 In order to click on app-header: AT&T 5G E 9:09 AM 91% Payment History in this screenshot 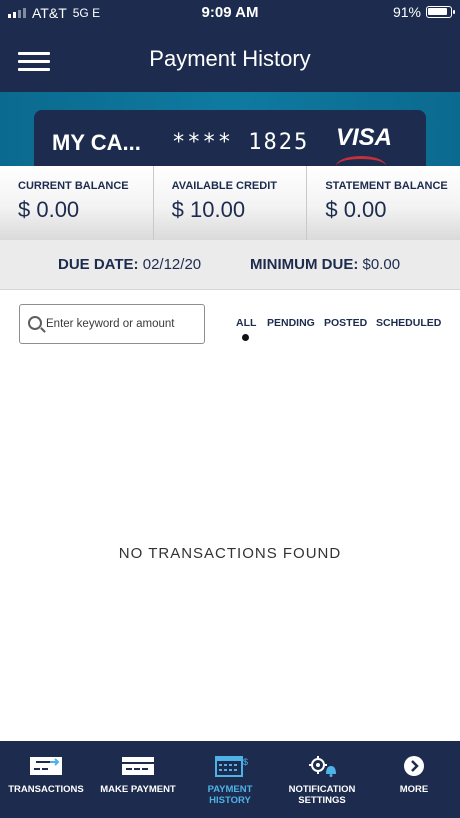, I will do `click(230, 46)`.